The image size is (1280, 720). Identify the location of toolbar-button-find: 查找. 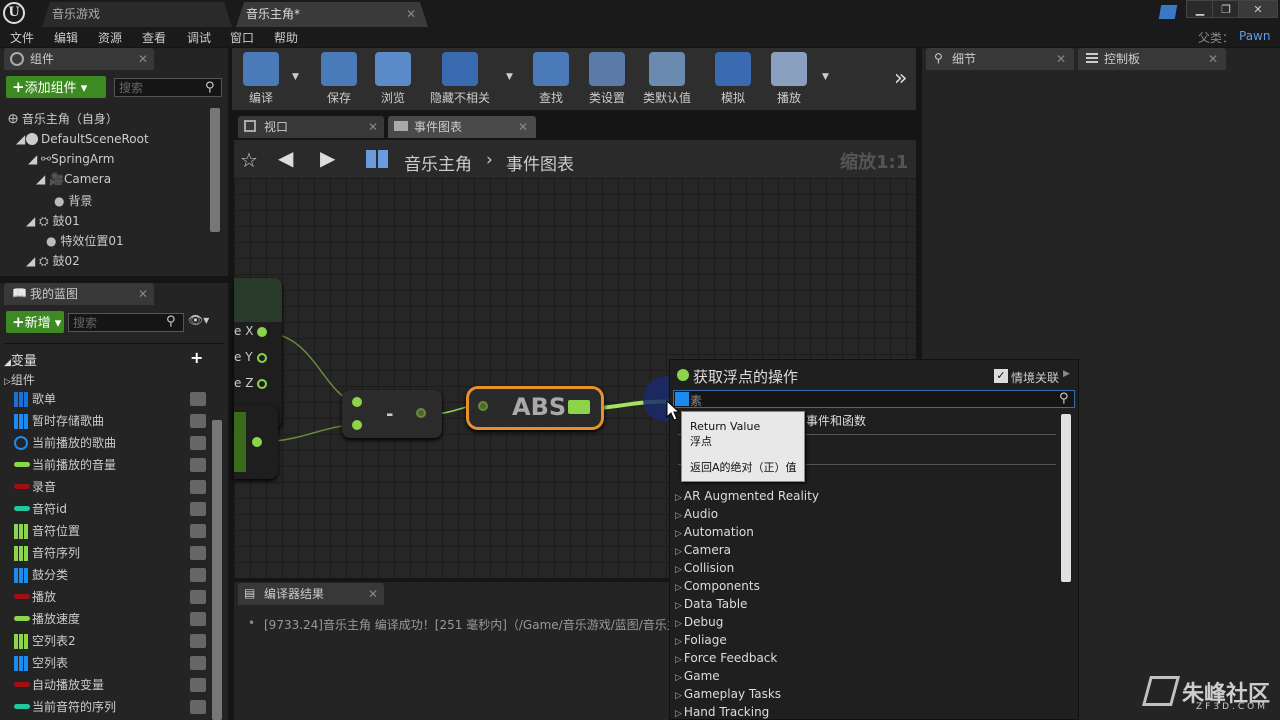
(551, 80).